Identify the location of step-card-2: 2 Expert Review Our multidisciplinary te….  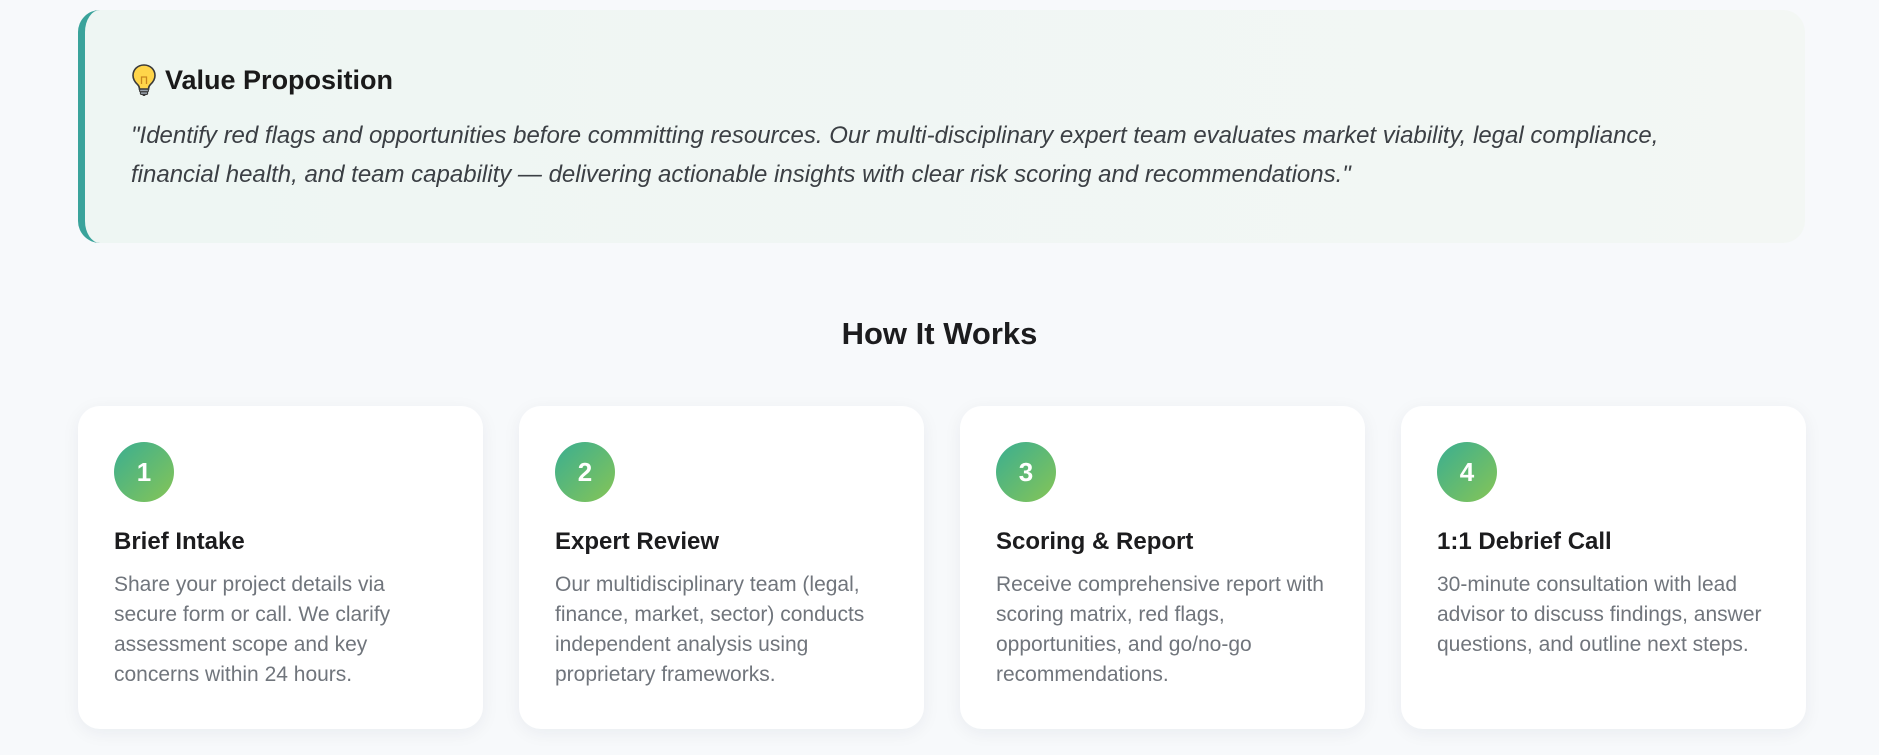
(721, 567).